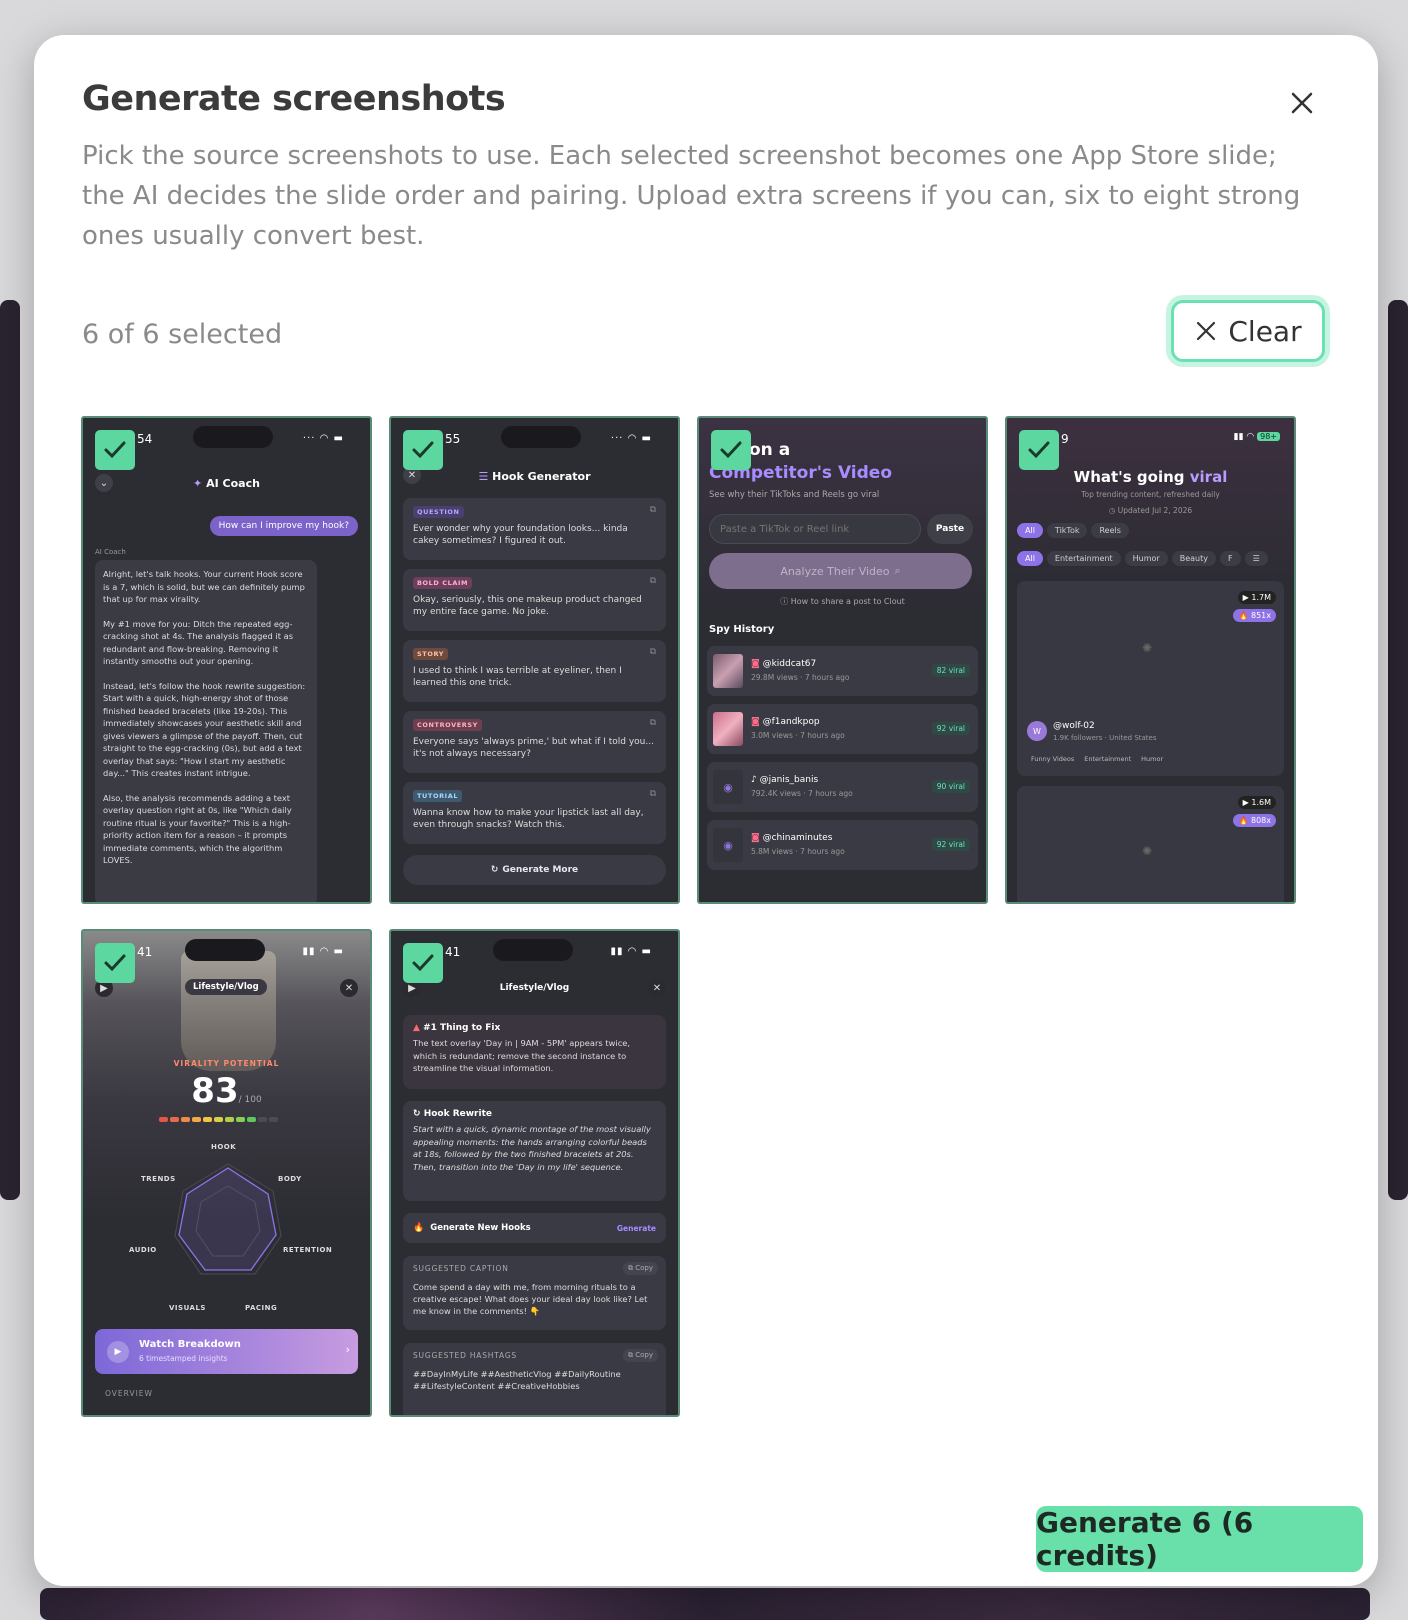 This screenshot has width=1408, height=1620. What do you see at coordinates (644, 1268) in the screenshot?
I see `copy-label: Copy` at bounding box center [644, 1268].